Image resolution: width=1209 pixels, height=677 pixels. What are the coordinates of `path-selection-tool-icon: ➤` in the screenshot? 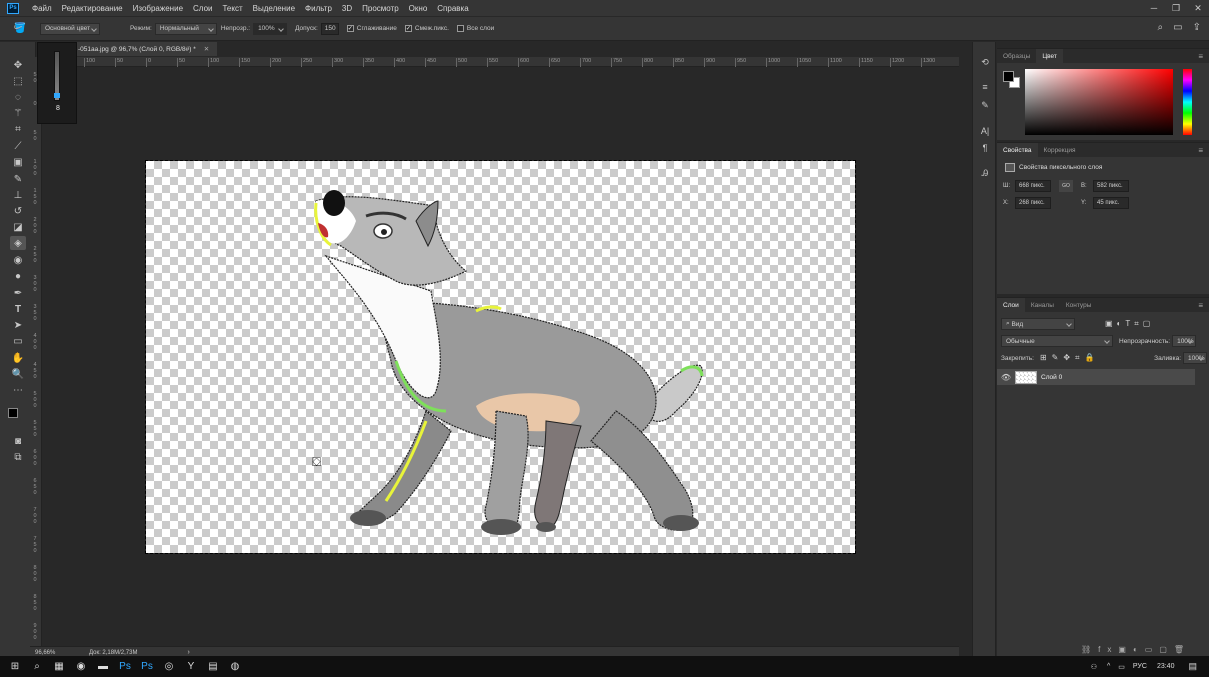 It's located at (18, 325).